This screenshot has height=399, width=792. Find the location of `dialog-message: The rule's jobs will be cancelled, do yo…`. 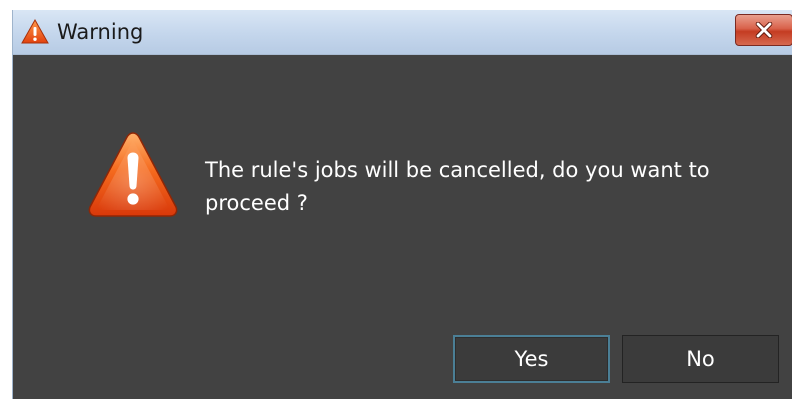

dialog-message: The rule's jobs will be cancelled, do yo… is located at coordinates (457, 186).